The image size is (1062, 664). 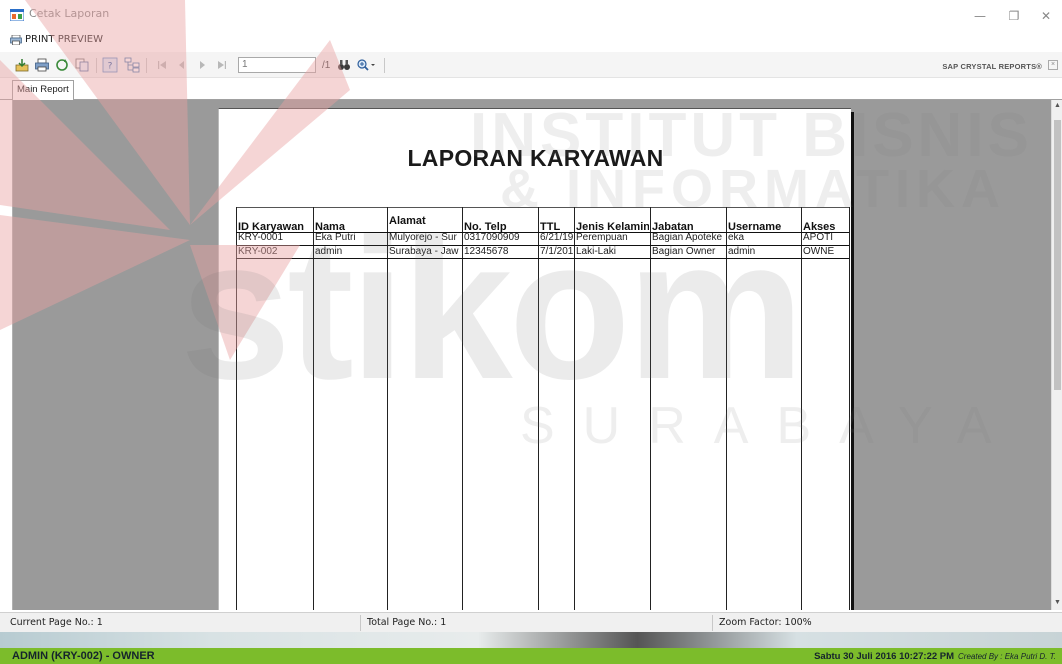 What do you see at coordinates (277, 65) in the screenshot?
I see `page-number-input: 1` at bounding box center [277, 65].